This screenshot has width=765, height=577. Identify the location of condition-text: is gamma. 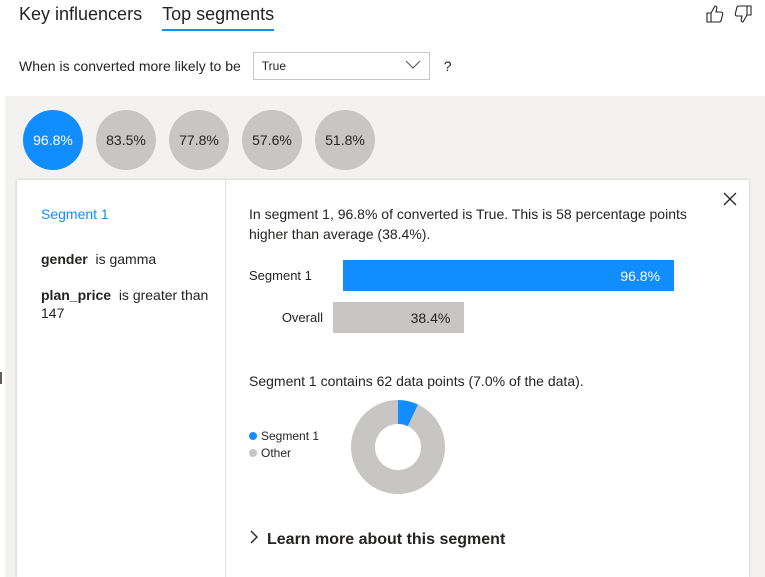
(126, 259).